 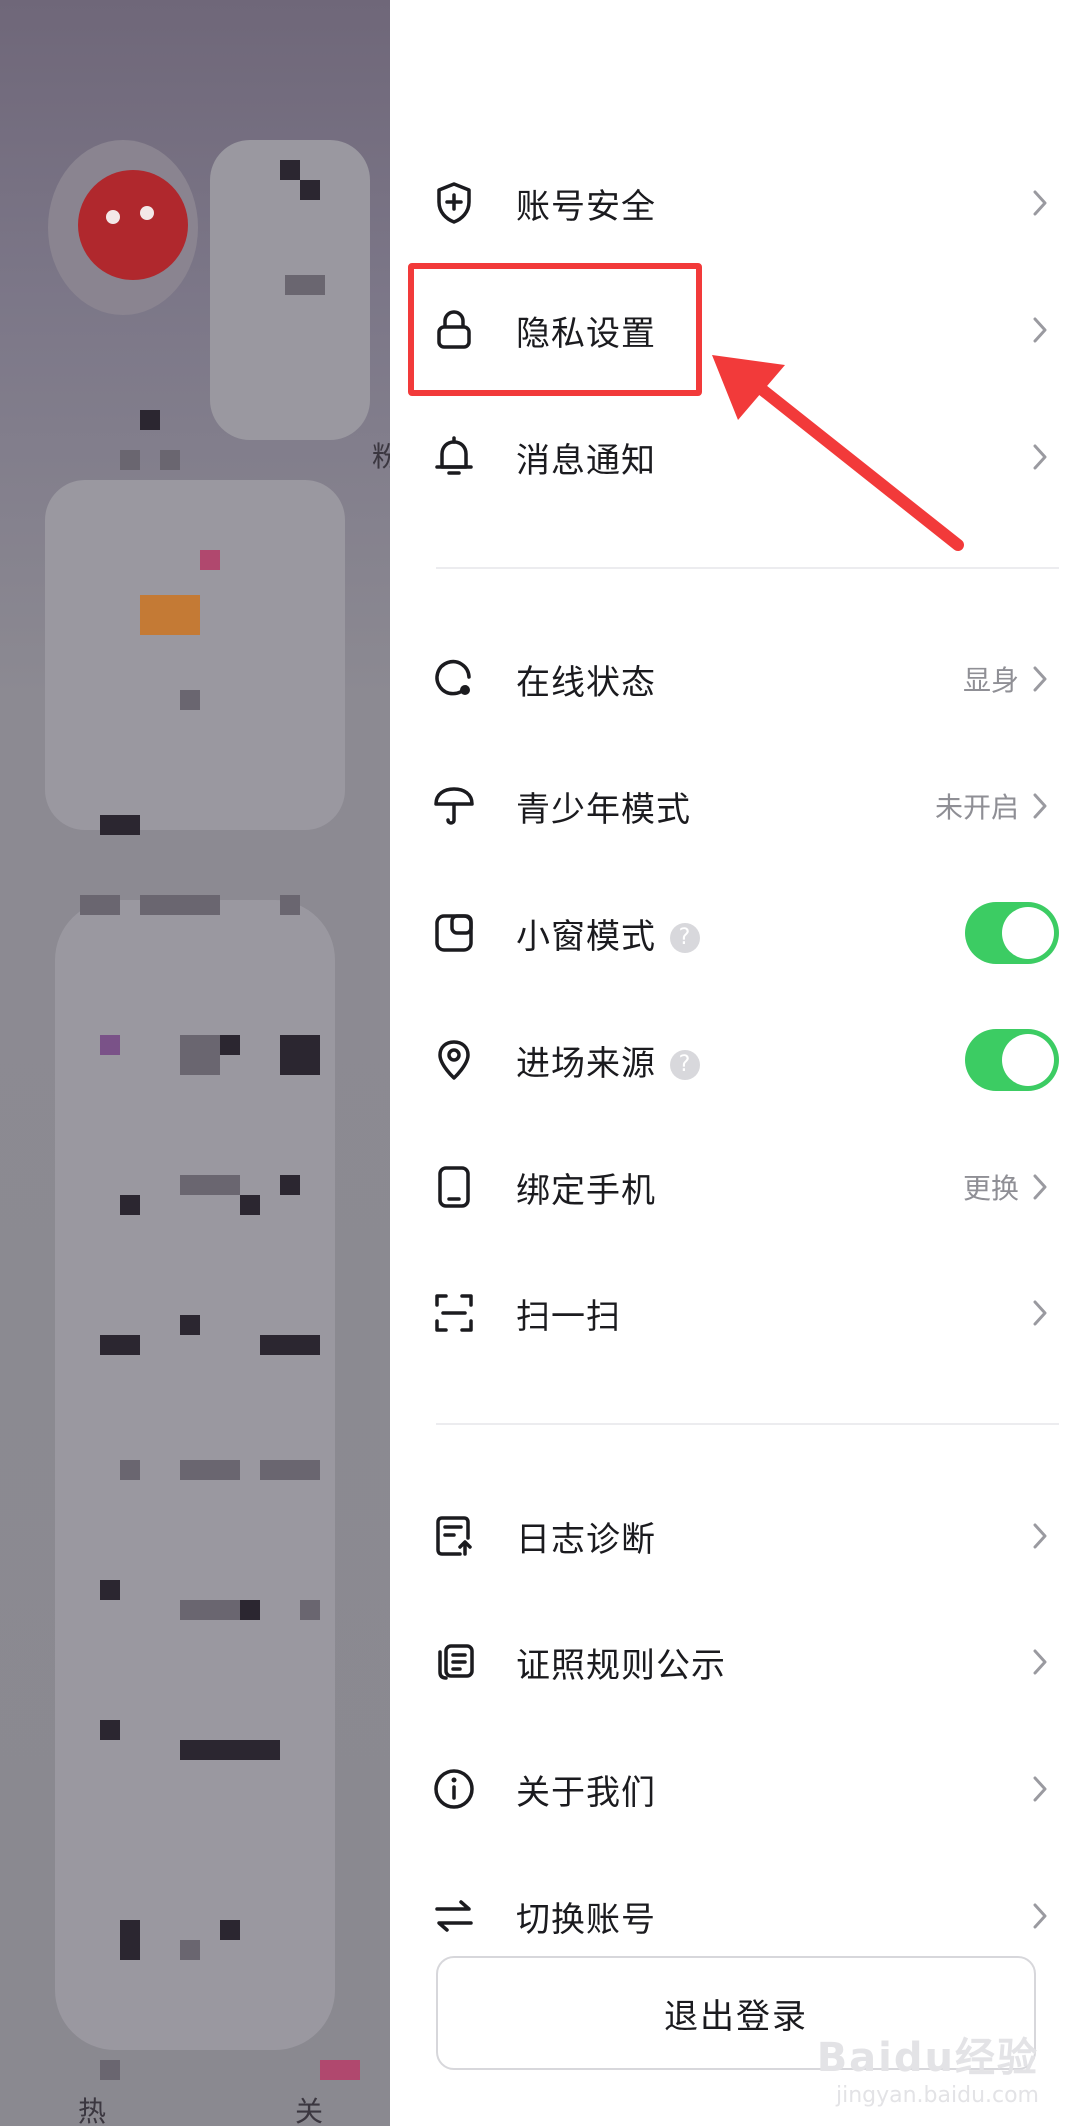 What do you see at coordinates (454, 1536) in the screenshot?
I see `log-upload-icon` at bounding box center [454, 1536].